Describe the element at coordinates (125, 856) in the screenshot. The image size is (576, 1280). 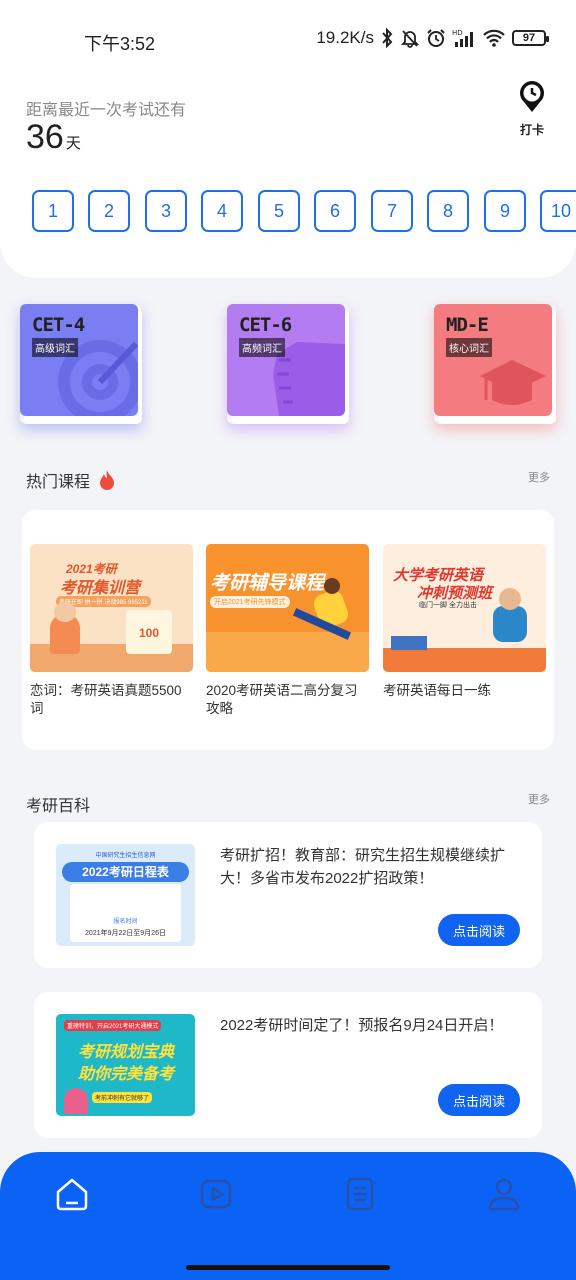
I see `article-img-header: 中国研究生招生信息网` at that location.